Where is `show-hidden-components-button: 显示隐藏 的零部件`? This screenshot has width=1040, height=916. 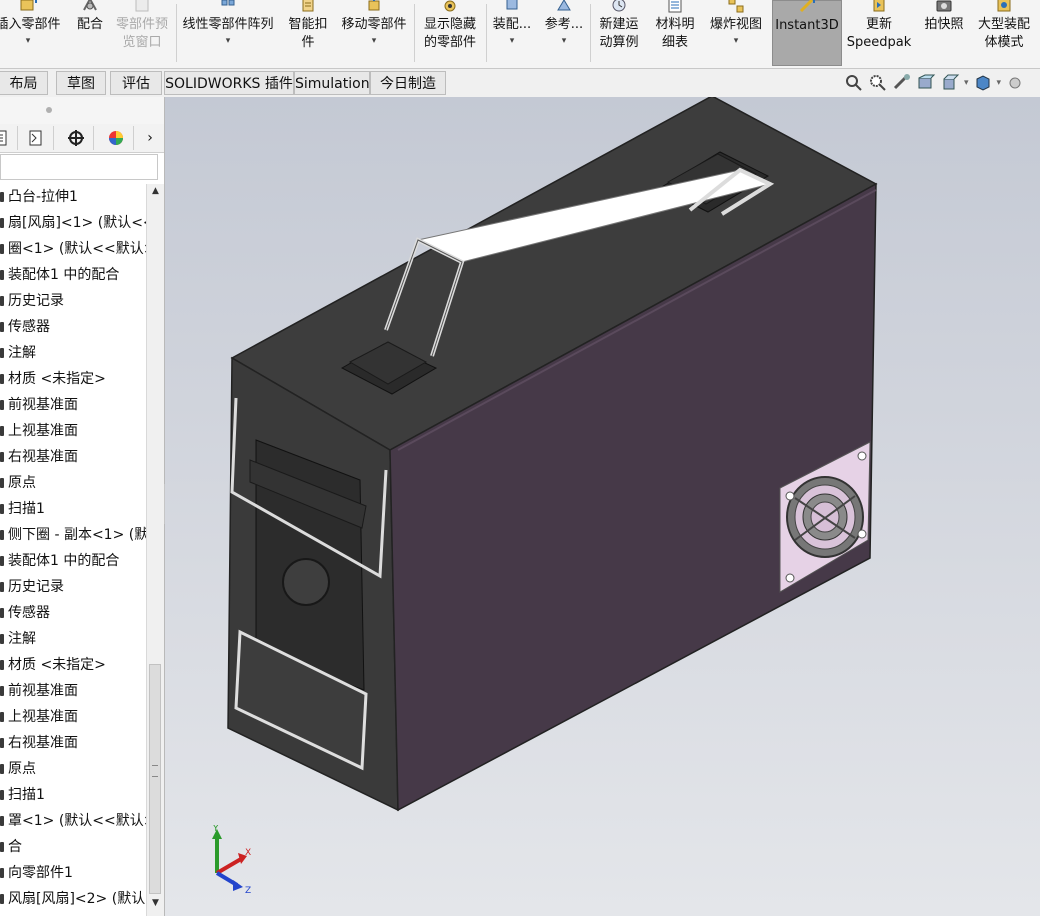 show-hidden-components-button: 显示隐藏 的零部件 is located at coordinates (450, 33).